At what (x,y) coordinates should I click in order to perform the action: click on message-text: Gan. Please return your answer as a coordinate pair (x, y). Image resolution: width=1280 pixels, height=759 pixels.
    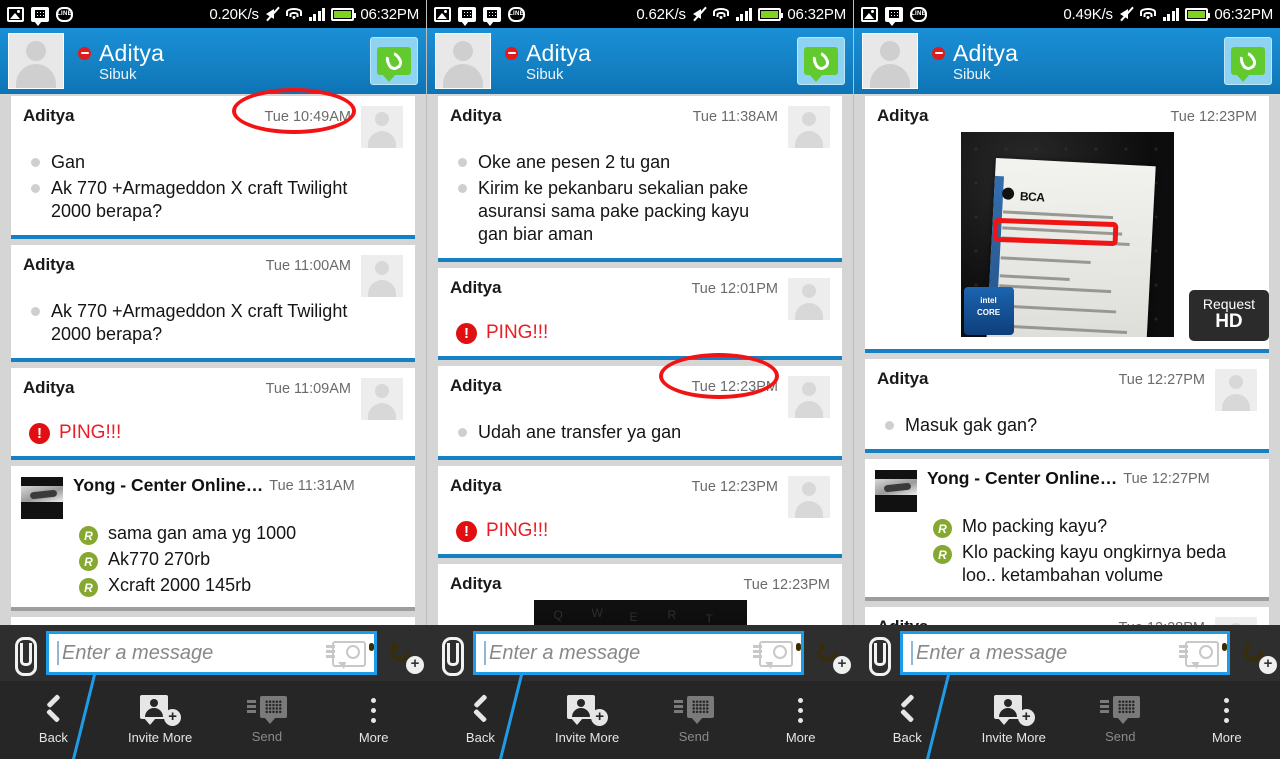
    Looking at the image, I should click on (68, 162).